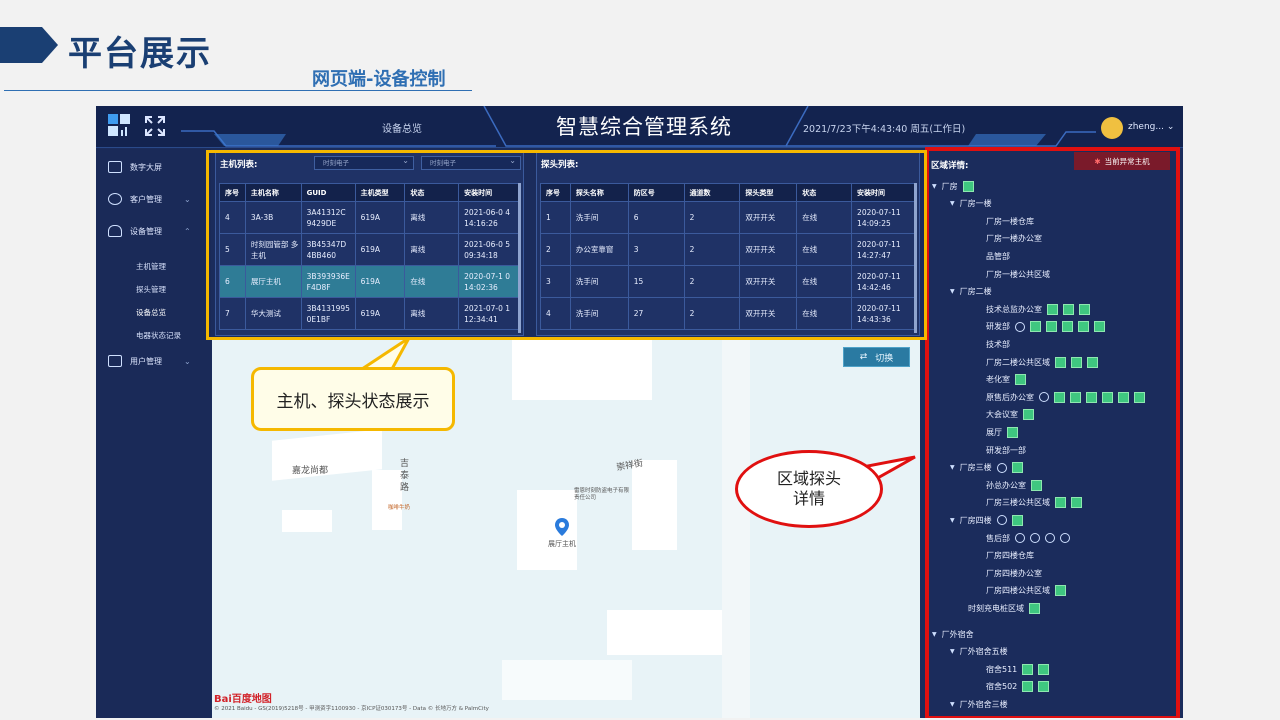 The width and height of the screenshot is (1280, 720). I want to click on switch-icon: ⇄, so click(863, 357).